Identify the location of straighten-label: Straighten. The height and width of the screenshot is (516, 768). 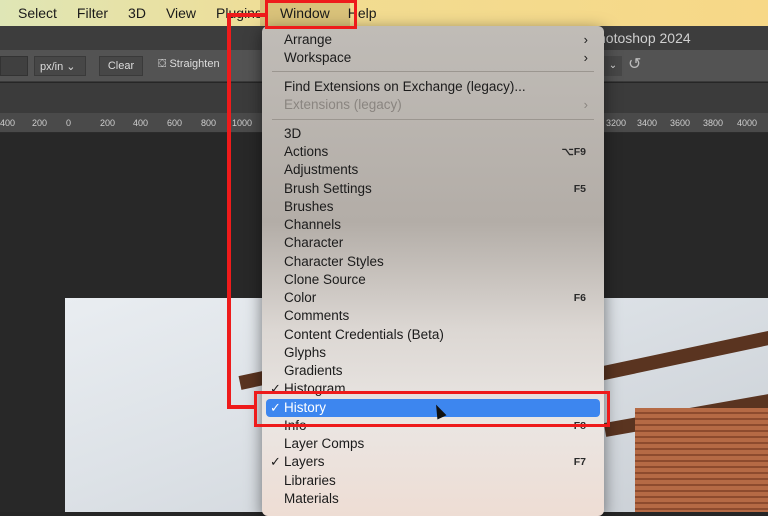
(194, 64).